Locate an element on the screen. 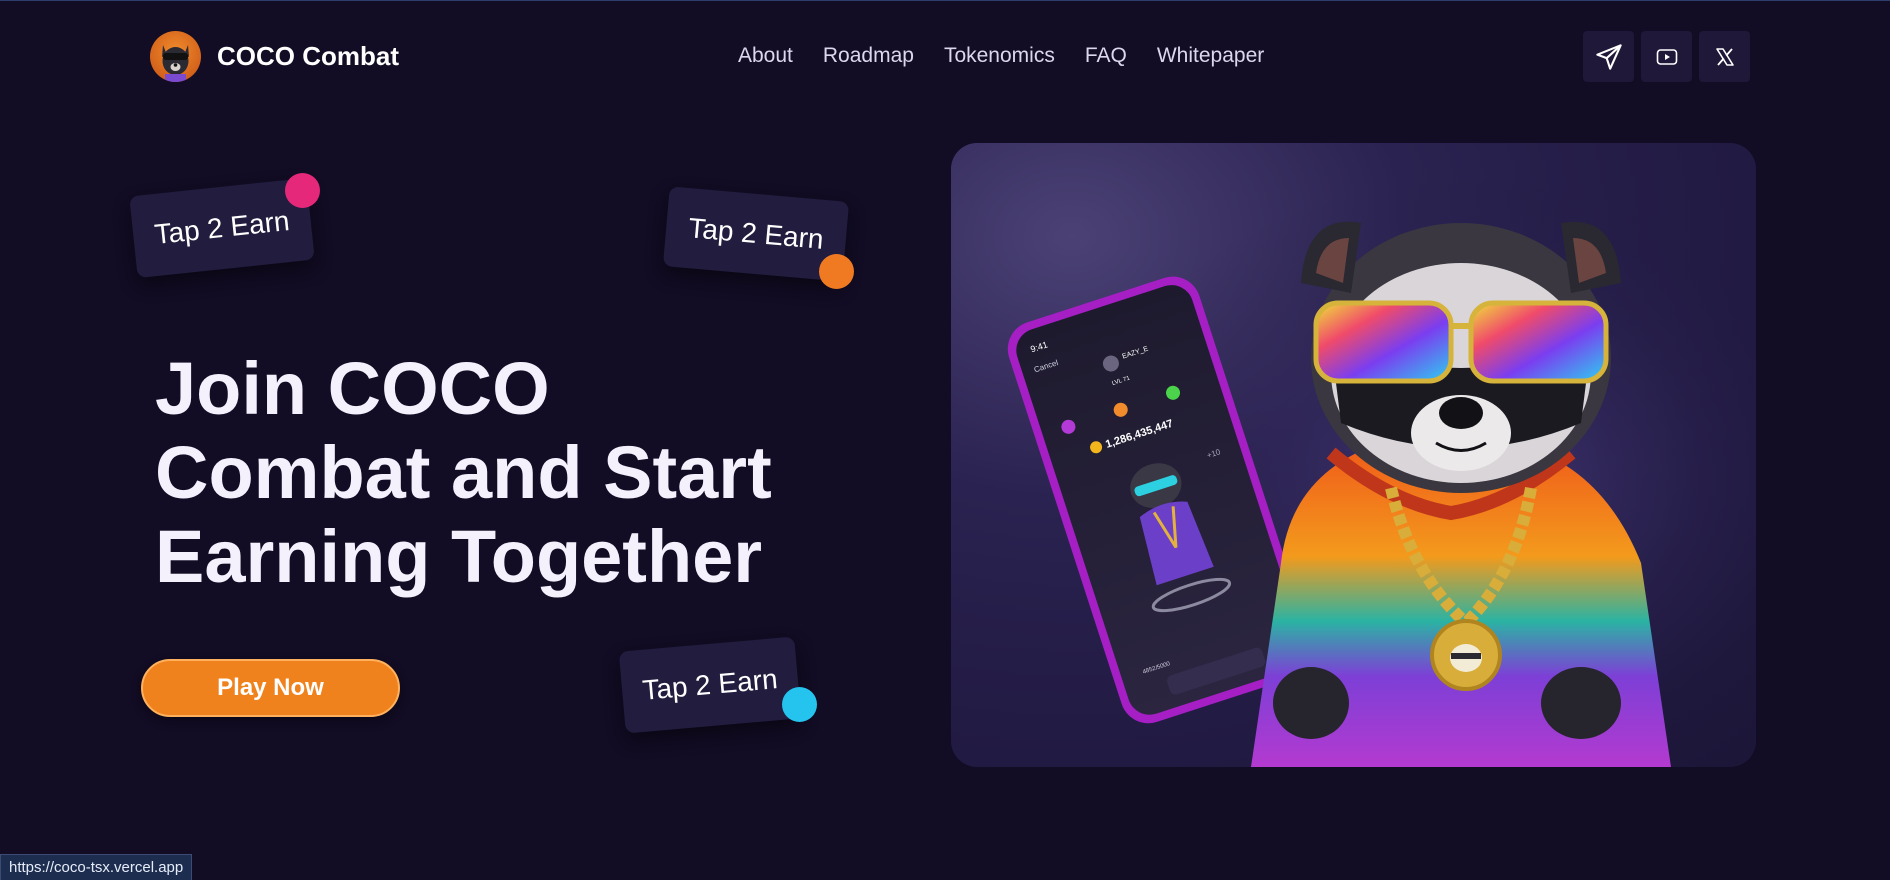  x-icon is located at coordinates (1724, 56).